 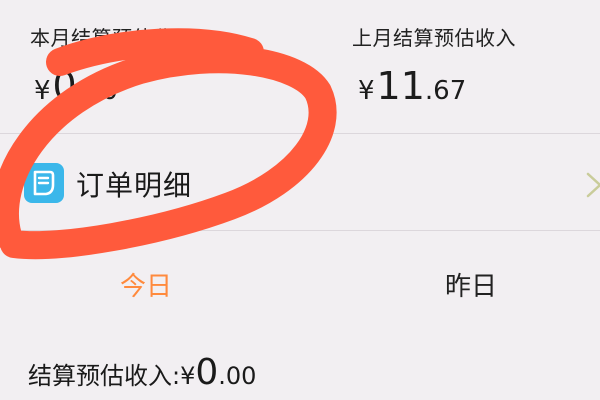 I want to click on order-detail-label: 订单明细, so click(x=134, y=184).